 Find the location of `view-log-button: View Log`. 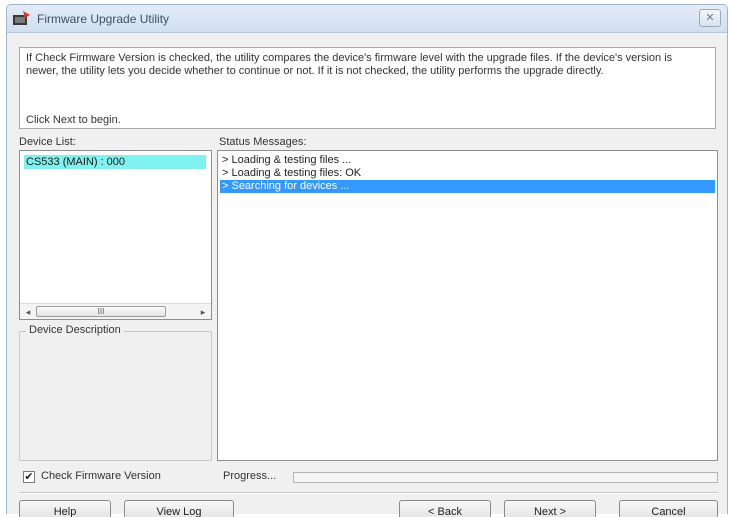

view-log-button: View Log is located at coordinates (179, 508).